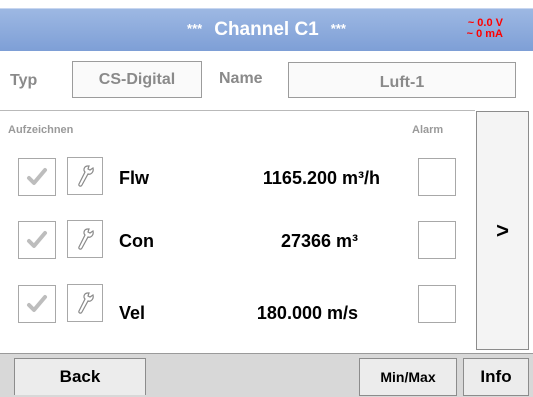  I want to click on channel-value-con: 27366 m³, so click(319, 241).